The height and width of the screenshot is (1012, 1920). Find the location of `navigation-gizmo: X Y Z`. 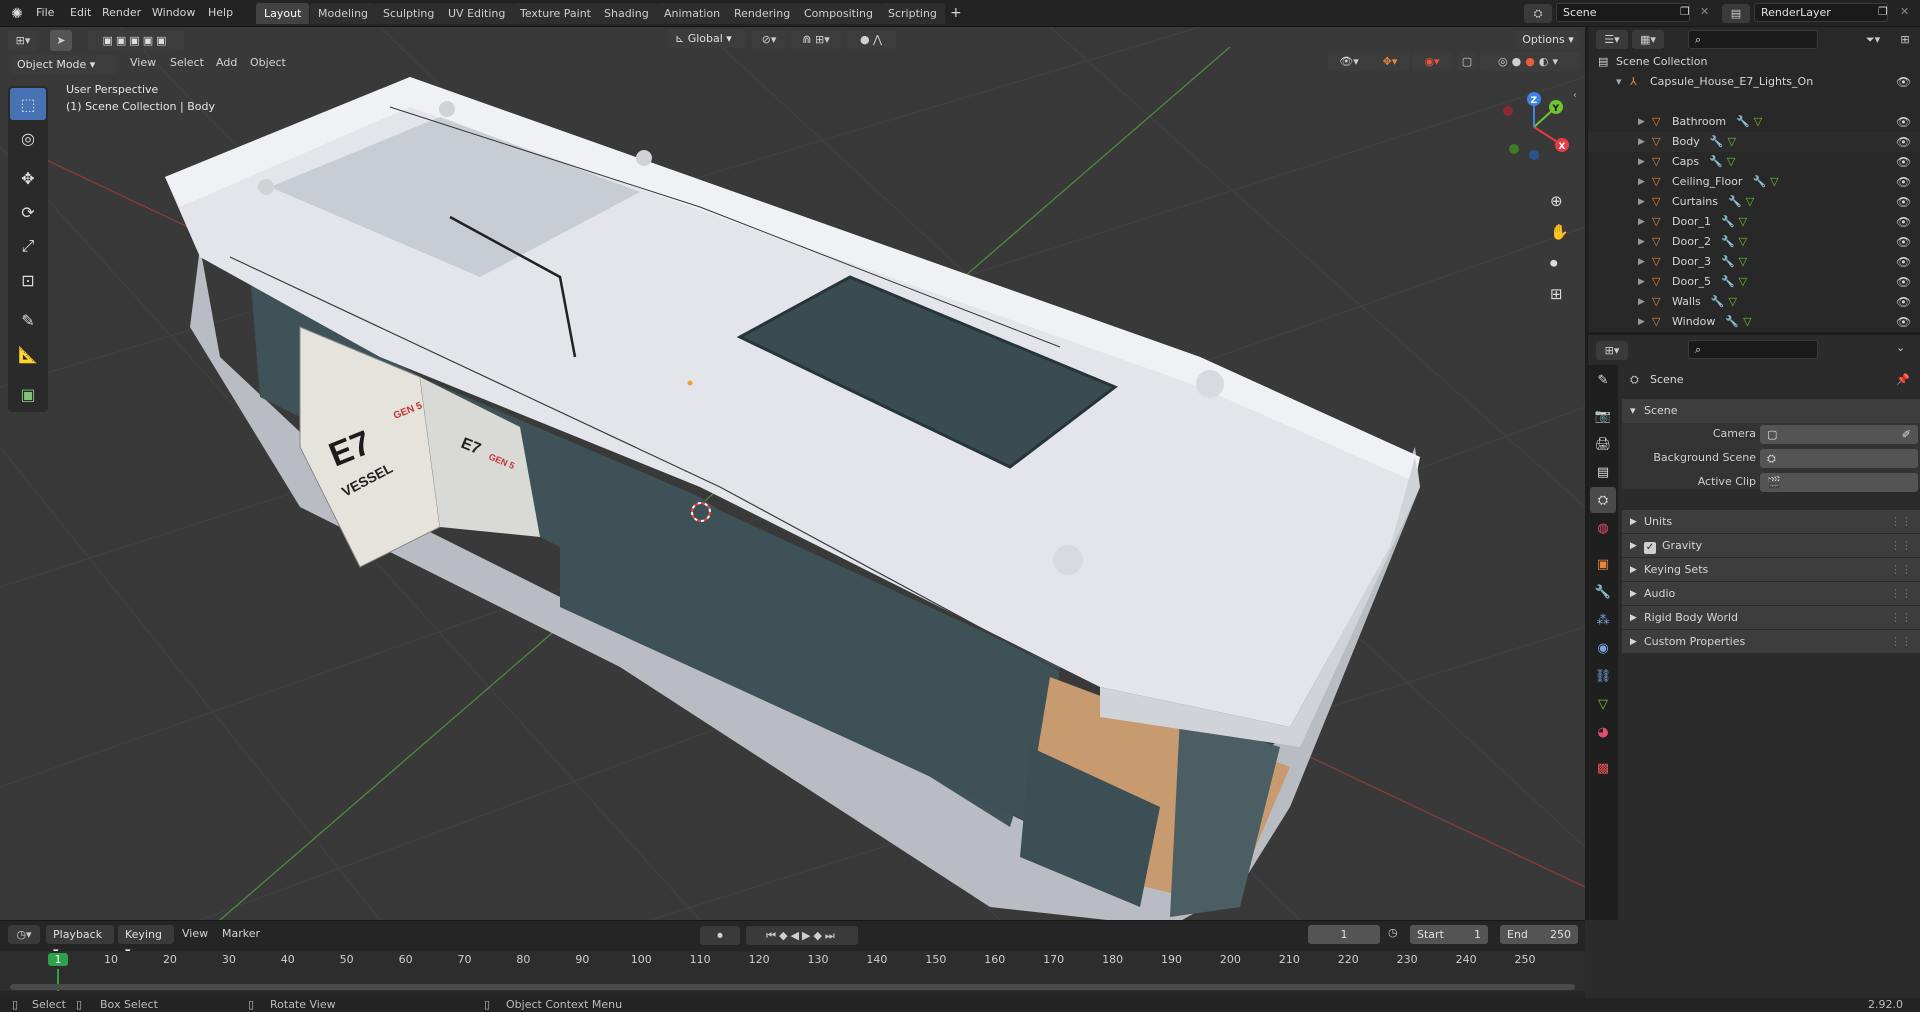

navigation-gizmo: X Y Z is located at coordinates (1534, 127).